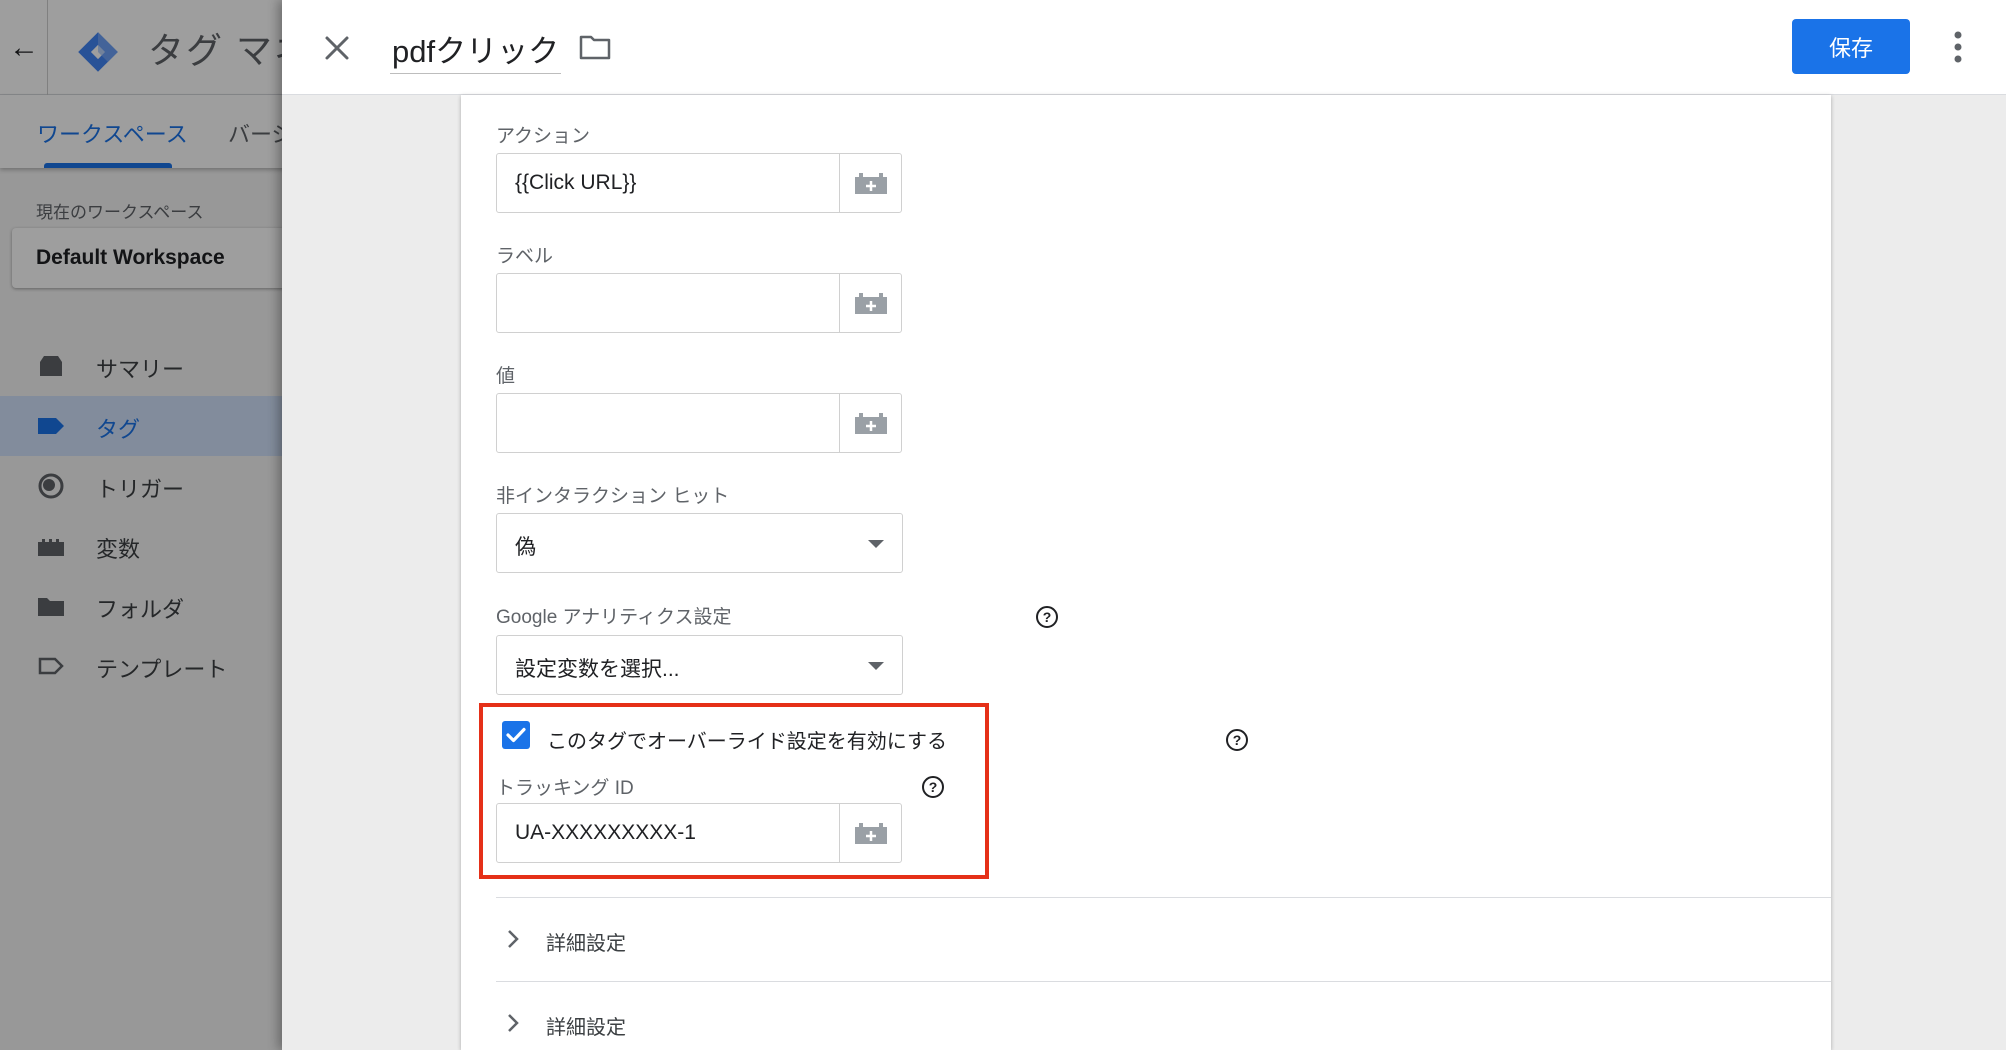 The width and height of the screenshot is (2006, 1050). I want to click on non-interaction-label: 非インタラクション ヒット, so click(613, 496).